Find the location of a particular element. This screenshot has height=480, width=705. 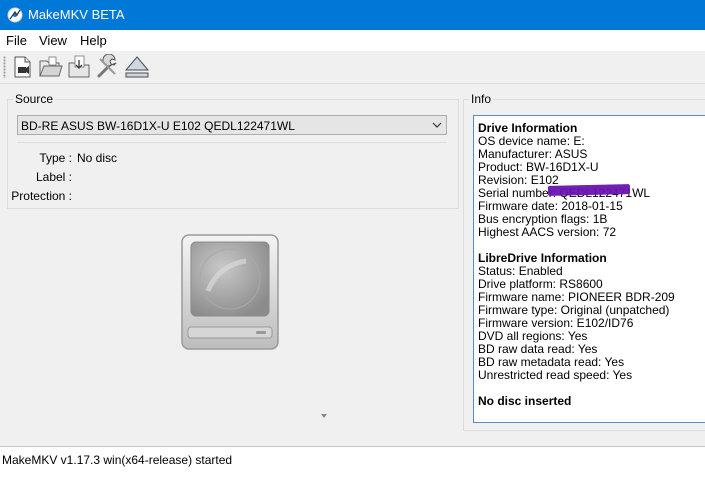

open-files-button is located at coordinates (22, 67).